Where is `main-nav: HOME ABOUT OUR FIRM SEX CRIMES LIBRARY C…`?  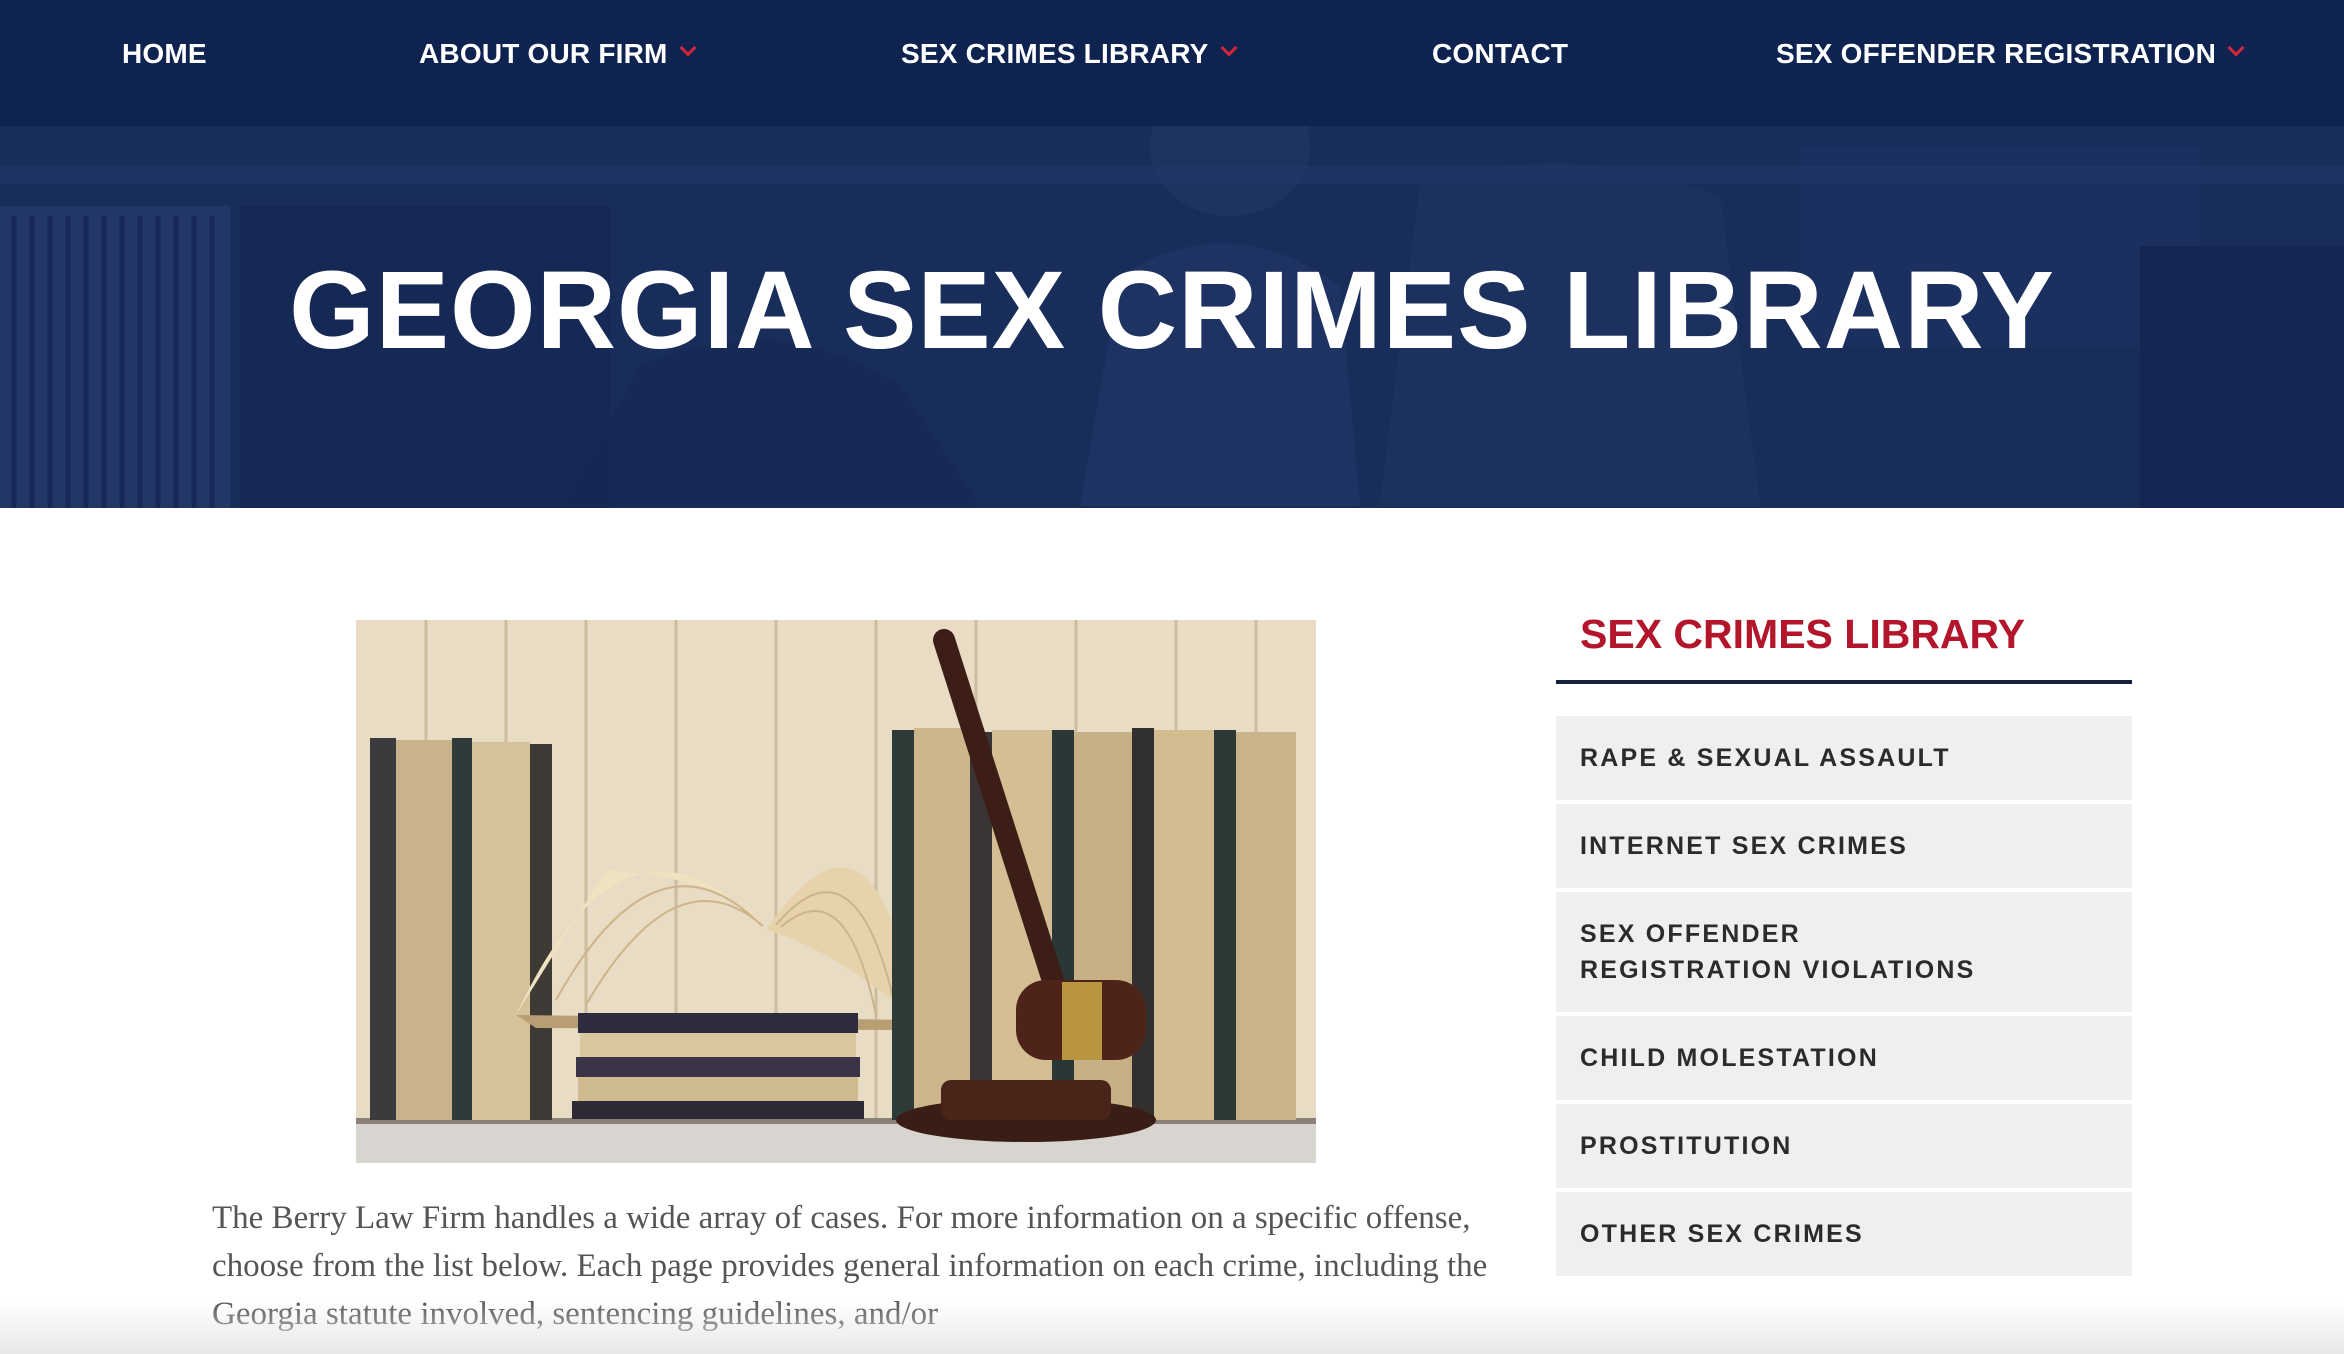 main-nav: HOME ABOUT OUR FIRM SEX CRIMES LIBRARY C… is located at coordinates (1172, 63).